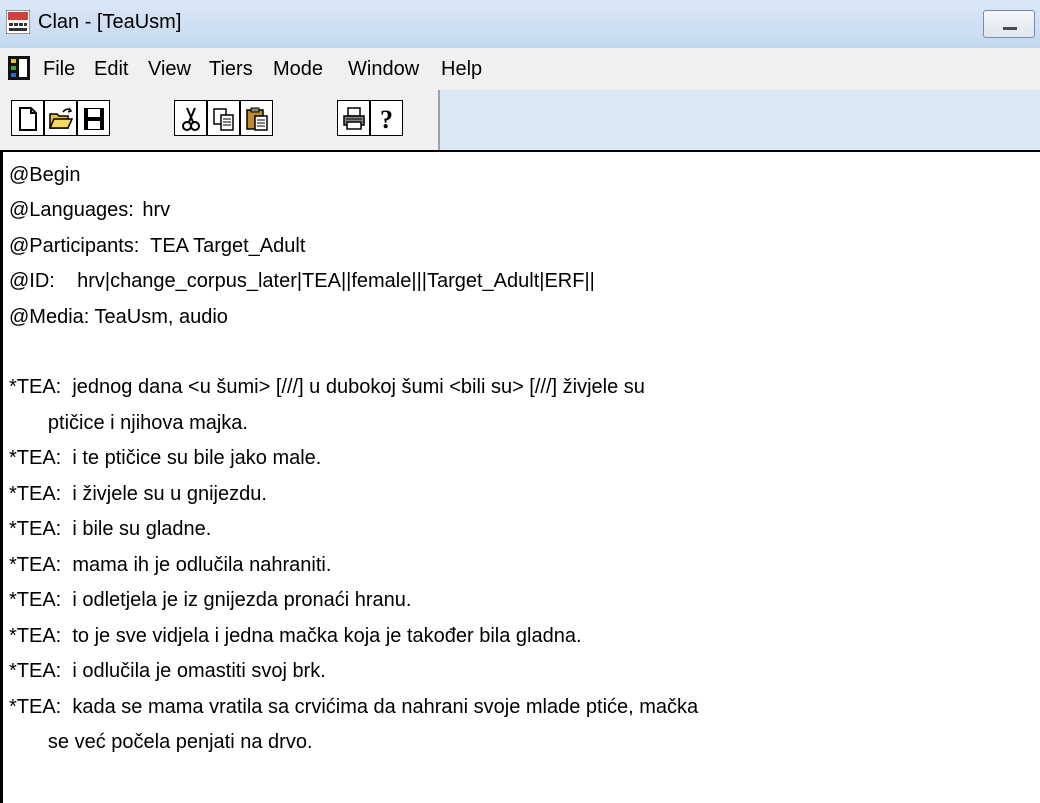 The width and height of the screenshot is (1040, 803). I want to click on utterance-line: *TEA: i odlučila je omastiti svoj brk., so click(167, 671).